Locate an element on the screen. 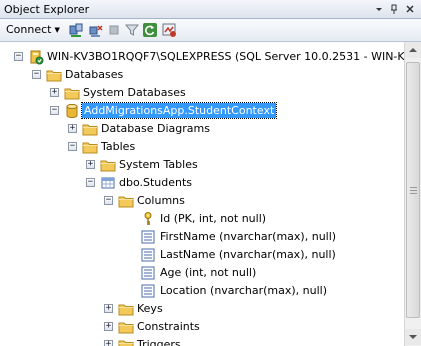 This screenshot has height=346, width=421. tree-node-columns: − Columns is located at coordinates (202, 201).